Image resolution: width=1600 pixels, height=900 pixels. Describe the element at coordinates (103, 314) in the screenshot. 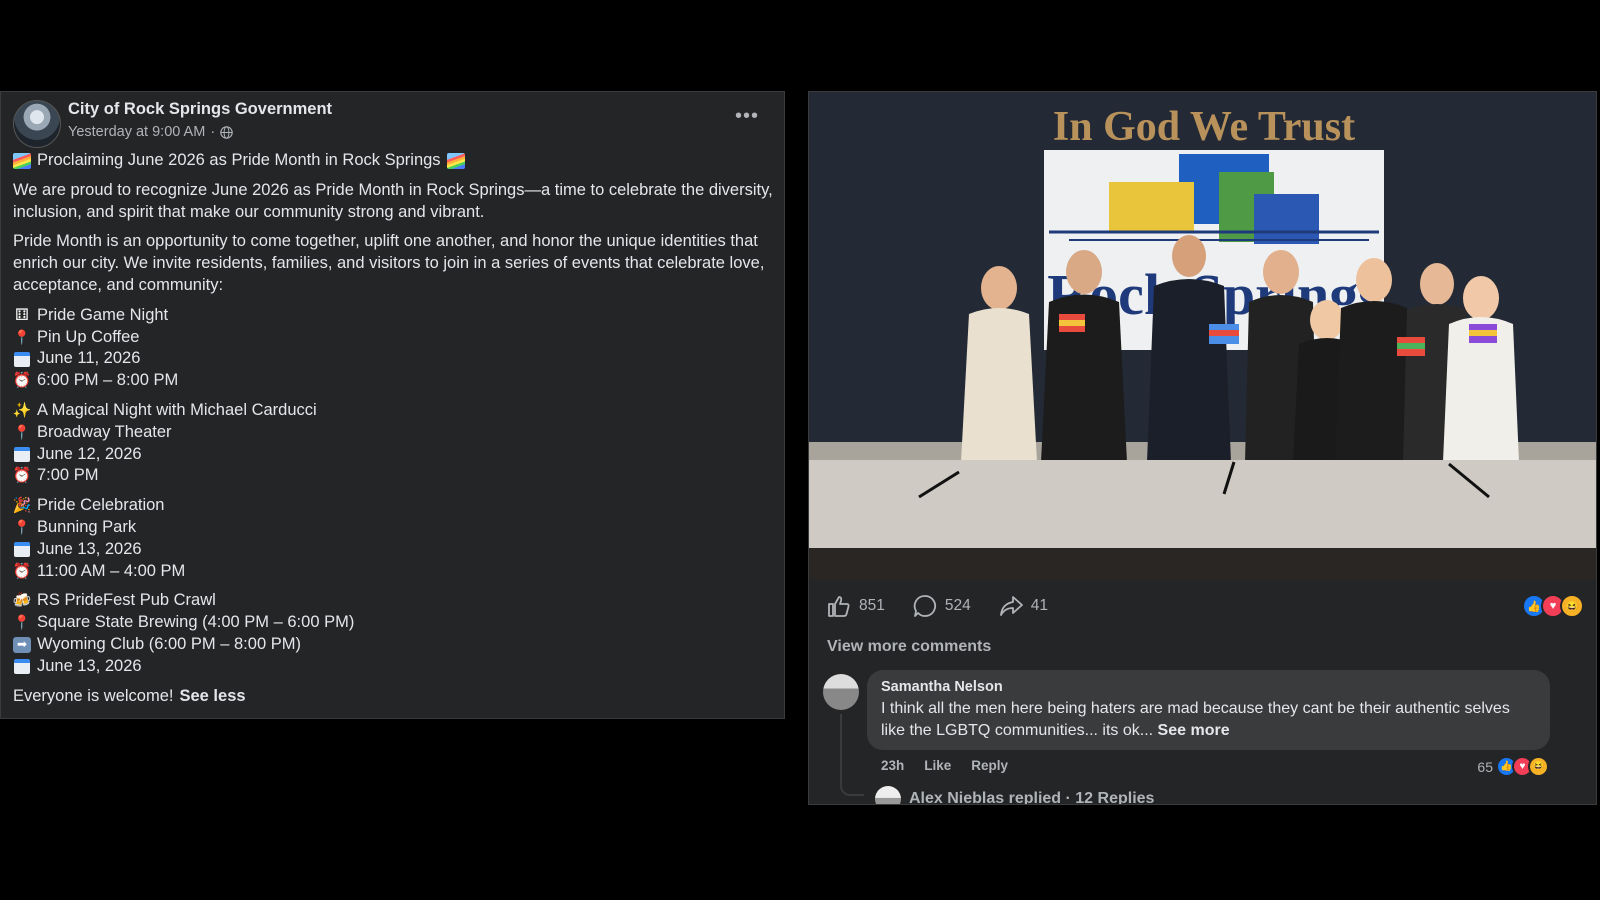

I see `event-title: Pride Game Night` at that location.